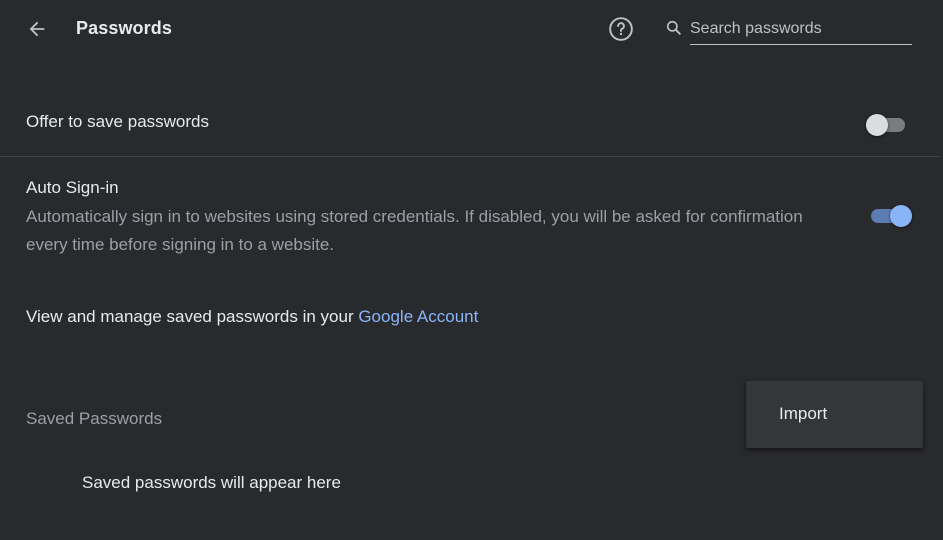 The height and width of the screenshot is (540, 943). I want to click on import-menu-item-label: Import, so click(803, 413).